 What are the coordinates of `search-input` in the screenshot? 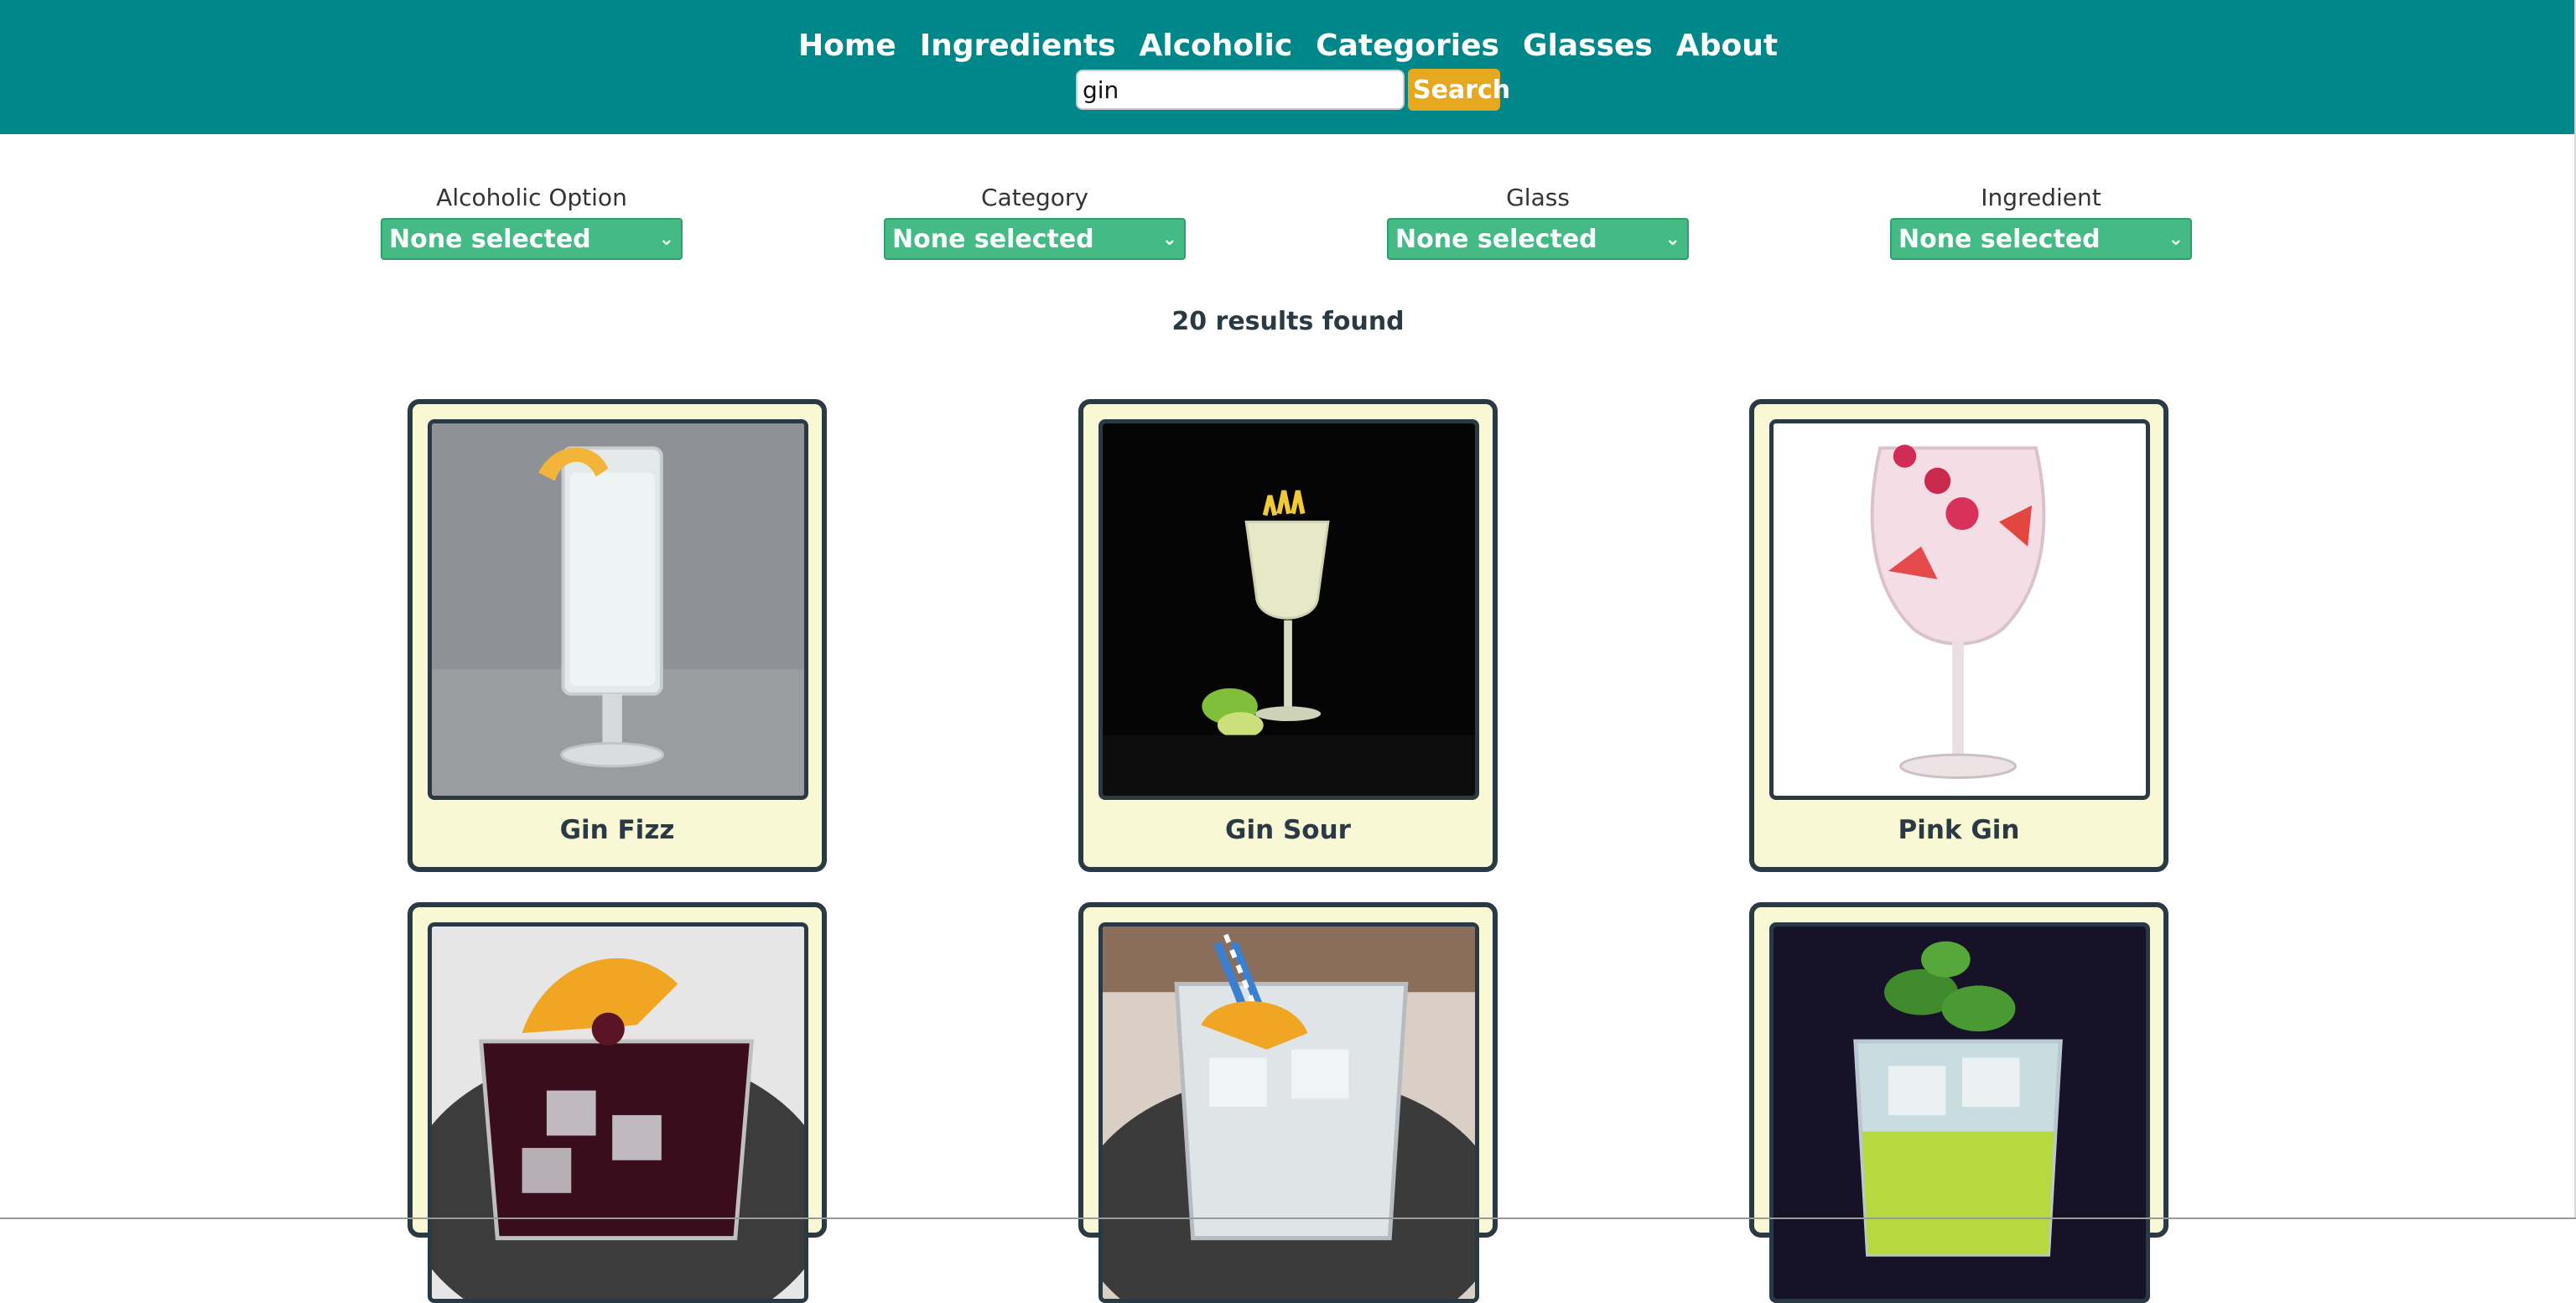 It's located at (1240, 90).